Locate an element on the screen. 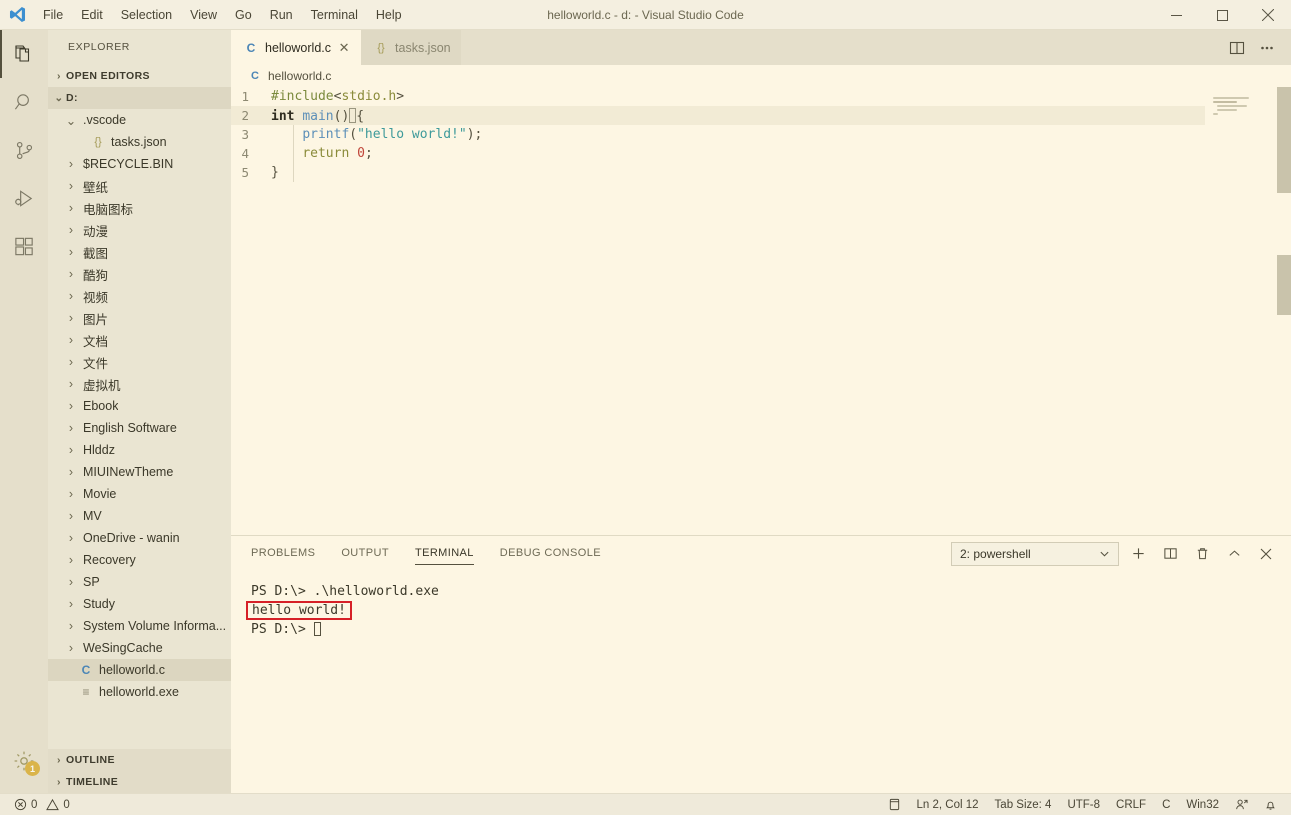 Image resolution: width=1291 pixels, height=815 pixels. tree-item-: › 图片 is located at coordinates (139, 318).